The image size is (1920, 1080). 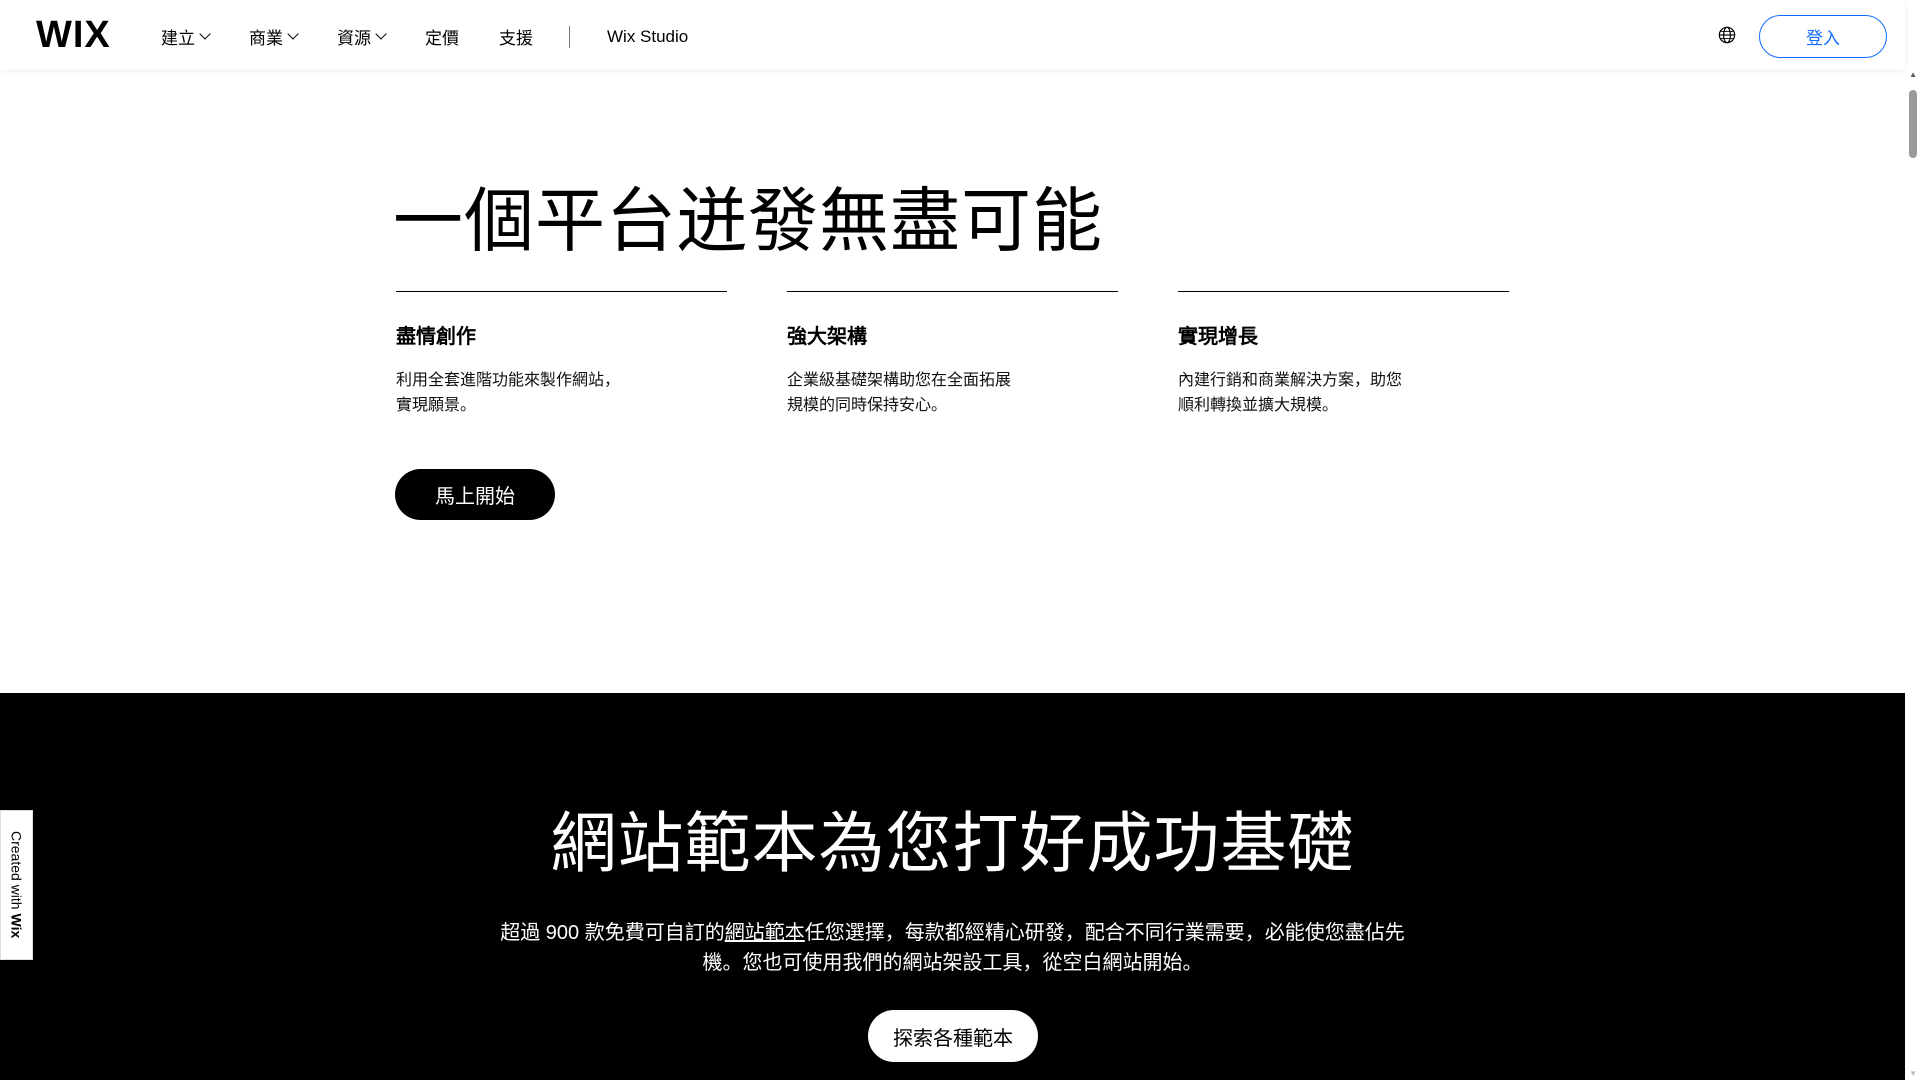 I want to click on feature-growth: 實現增長 內建行銷和商業解決方案，助您順利轉換並擴大規模。, so click(x=1343, y=354).